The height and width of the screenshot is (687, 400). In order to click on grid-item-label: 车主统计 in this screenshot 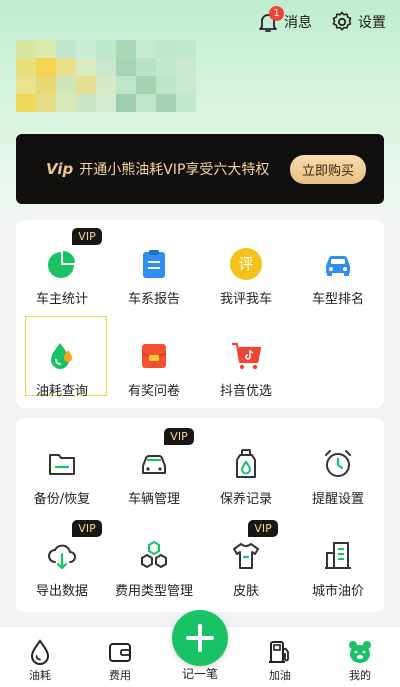, I will do `click(61, 299)`.